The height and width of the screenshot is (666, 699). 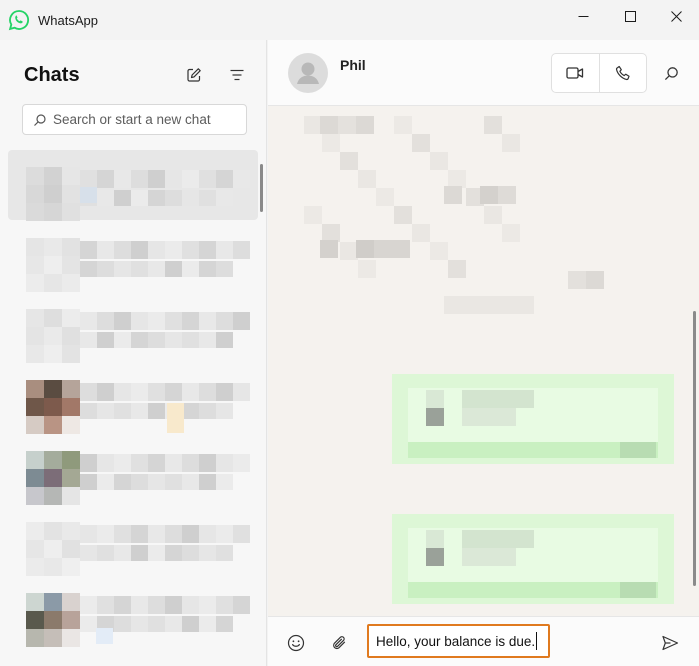 I want to click on avatar-icon, so click(x=308, y=73).